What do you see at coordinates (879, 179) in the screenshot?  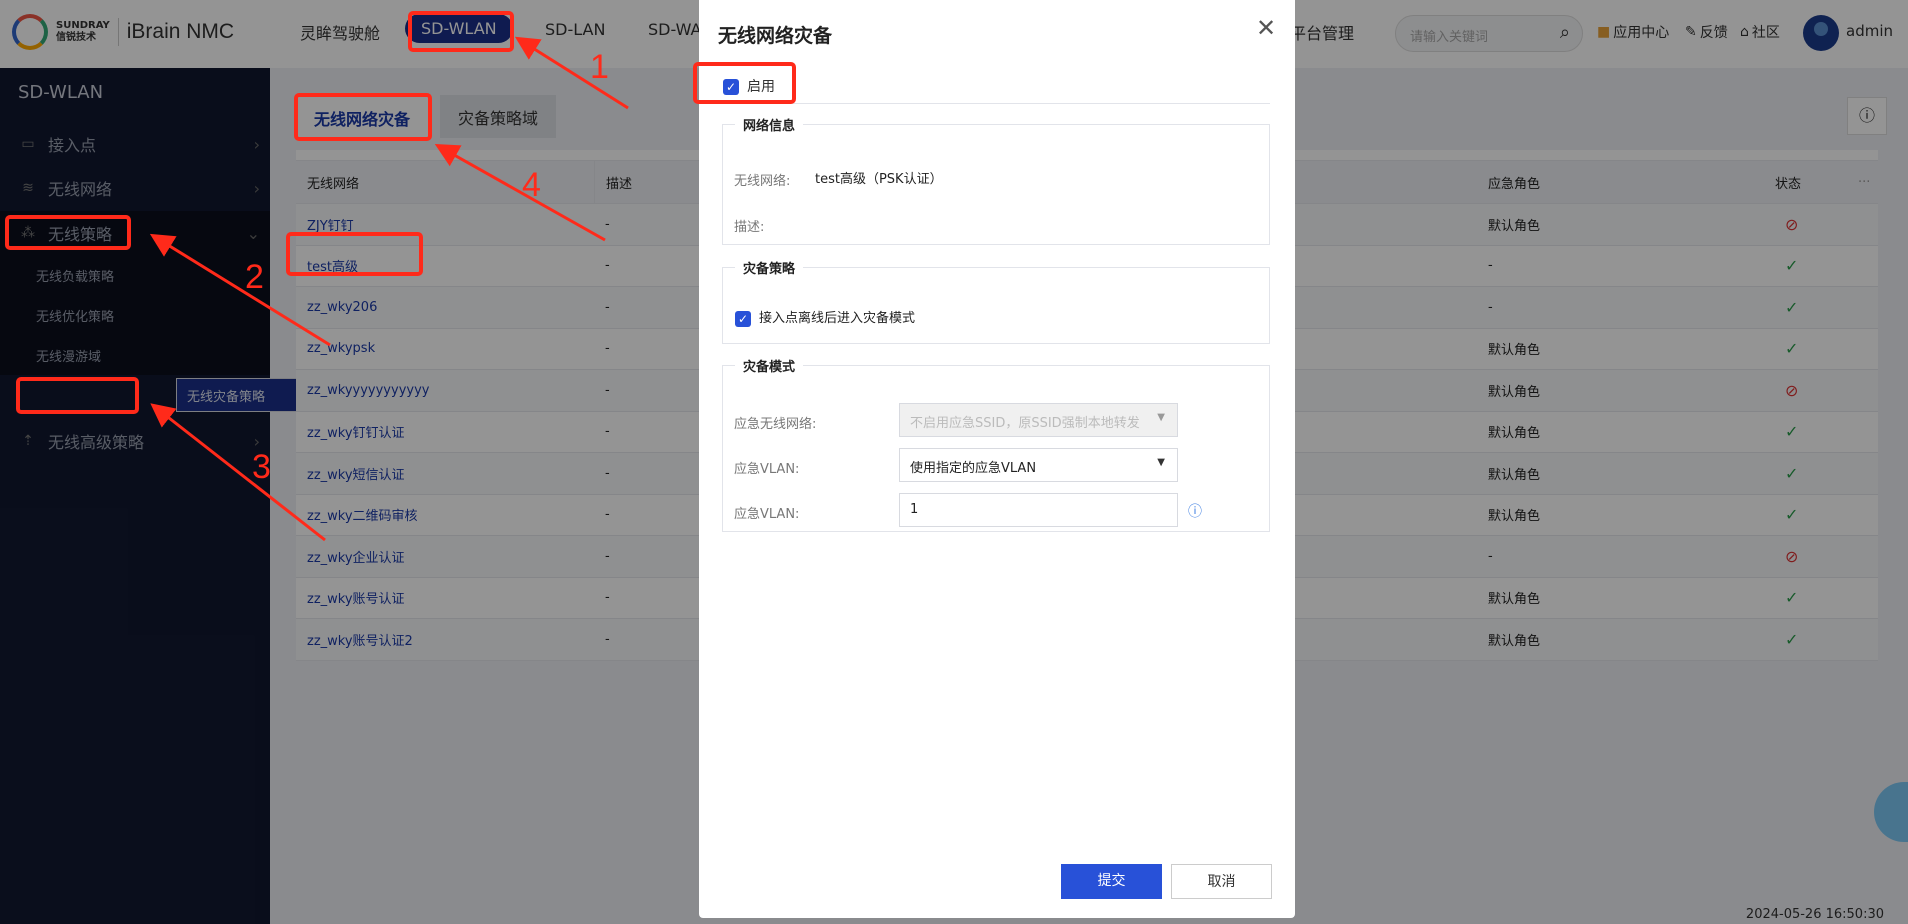 I see `network-value: test高级（PSK认证）` at bounding box center [879, 179].